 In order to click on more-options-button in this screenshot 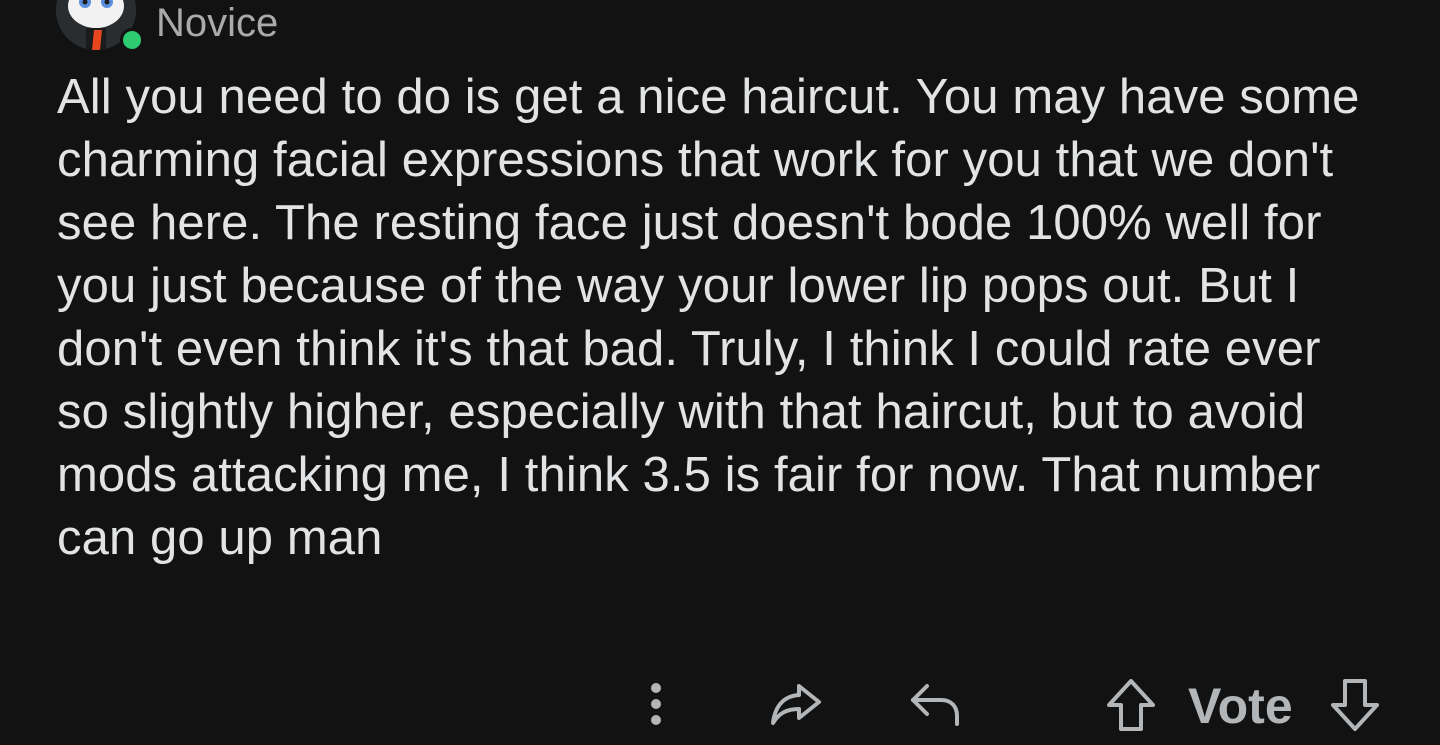, I will do `click(656, 704)`.